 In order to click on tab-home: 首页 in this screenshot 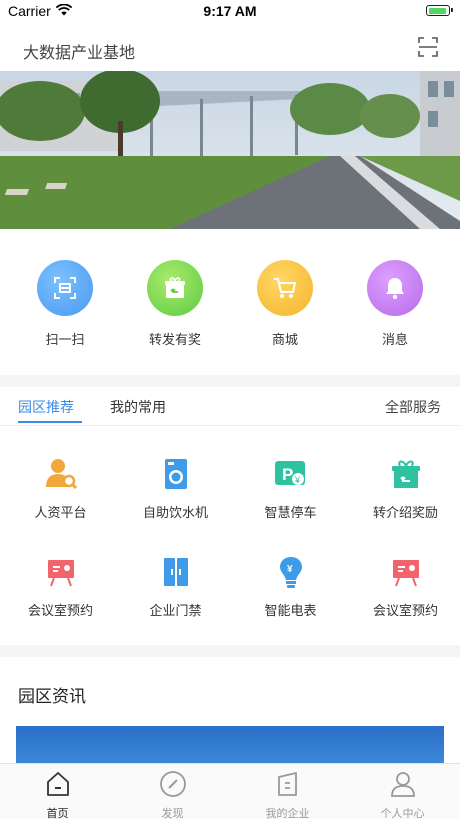, I will do `click(57, 795)`.